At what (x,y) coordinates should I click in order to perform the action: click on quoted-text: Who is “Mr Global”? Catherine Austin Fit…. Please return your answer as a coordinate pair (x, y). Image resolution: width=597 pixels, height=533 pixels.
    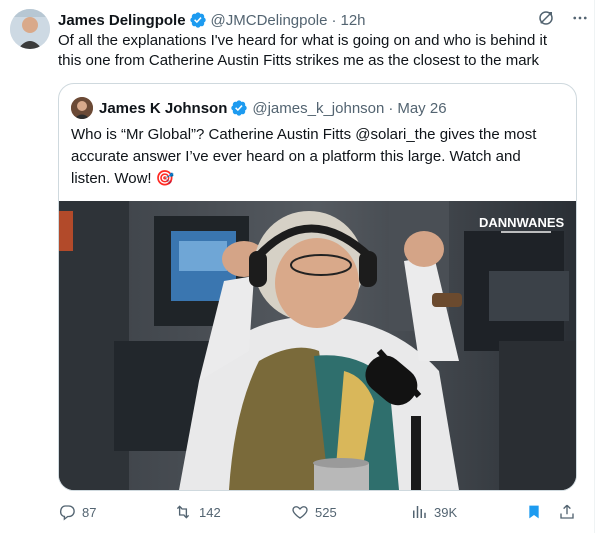
    Looking at the image, I should click on (304, 156).